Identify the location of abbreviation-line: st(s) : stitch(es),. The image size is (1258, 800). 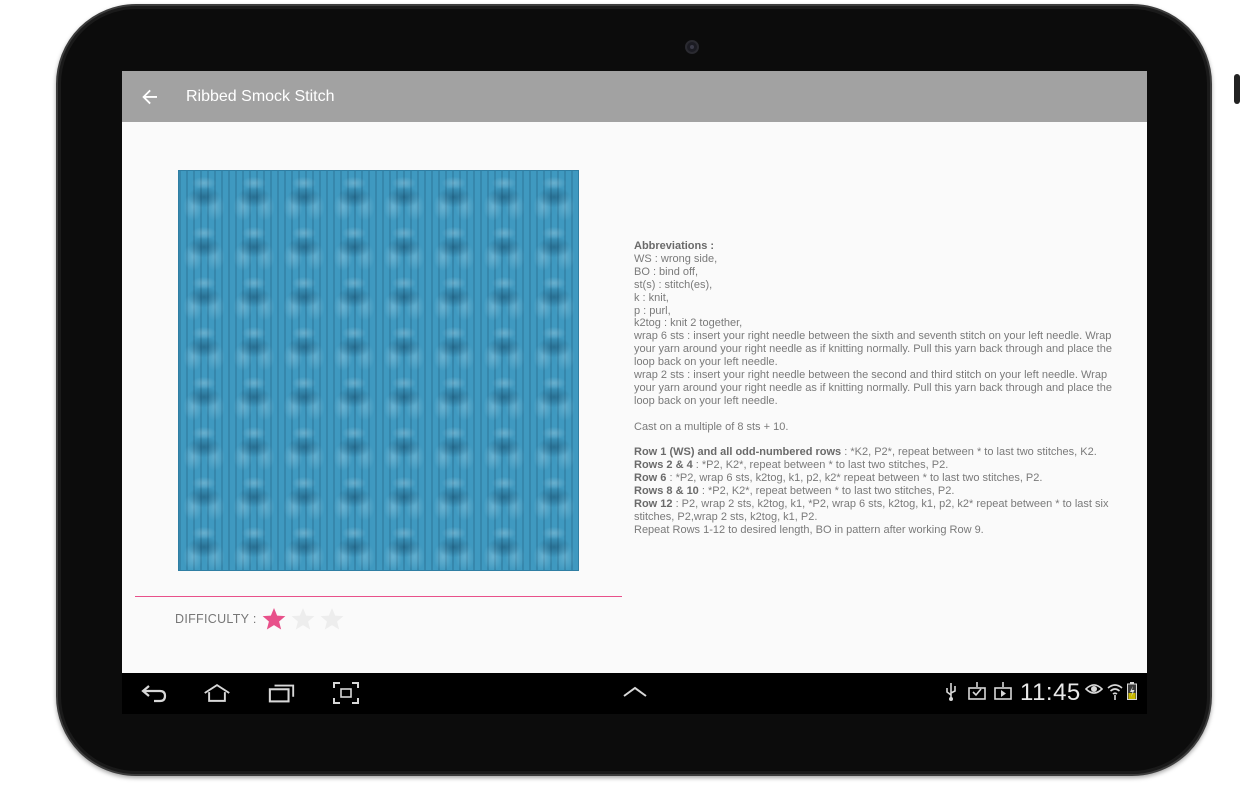
(673, 284).